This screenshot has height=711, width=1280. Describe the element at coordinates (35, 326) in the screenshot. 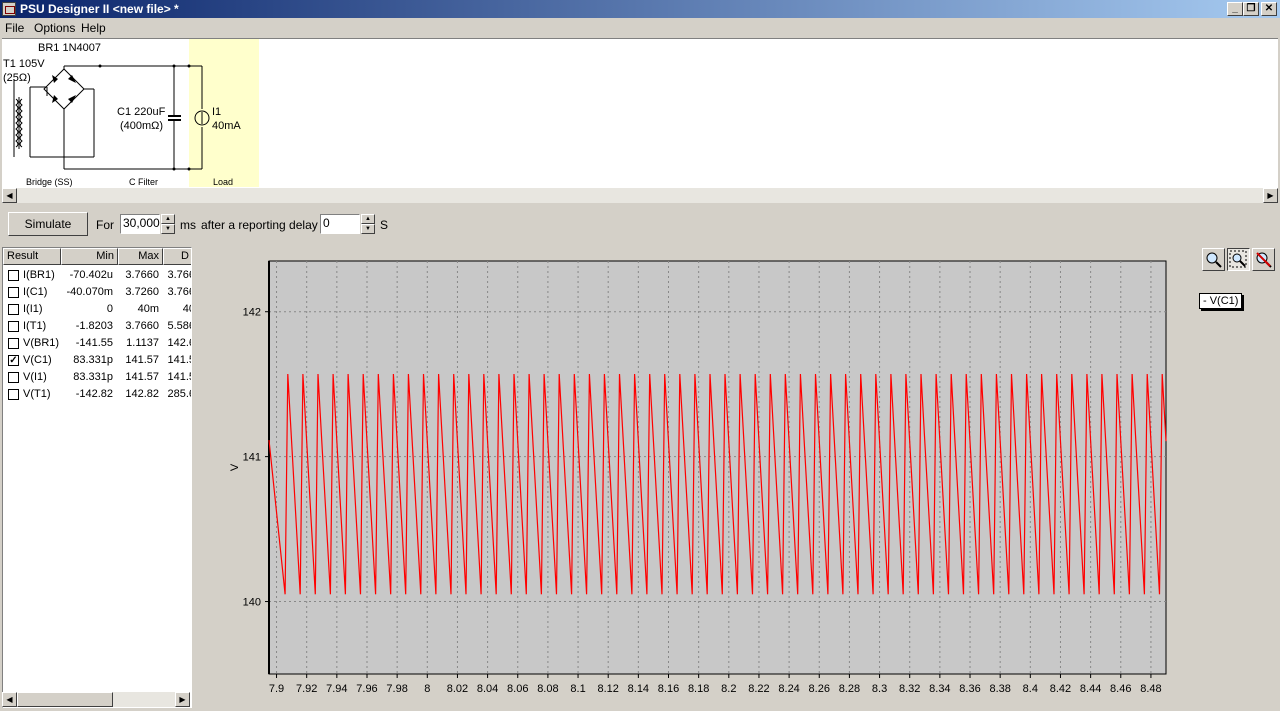

I see `result-name: I(T1)` at that location.